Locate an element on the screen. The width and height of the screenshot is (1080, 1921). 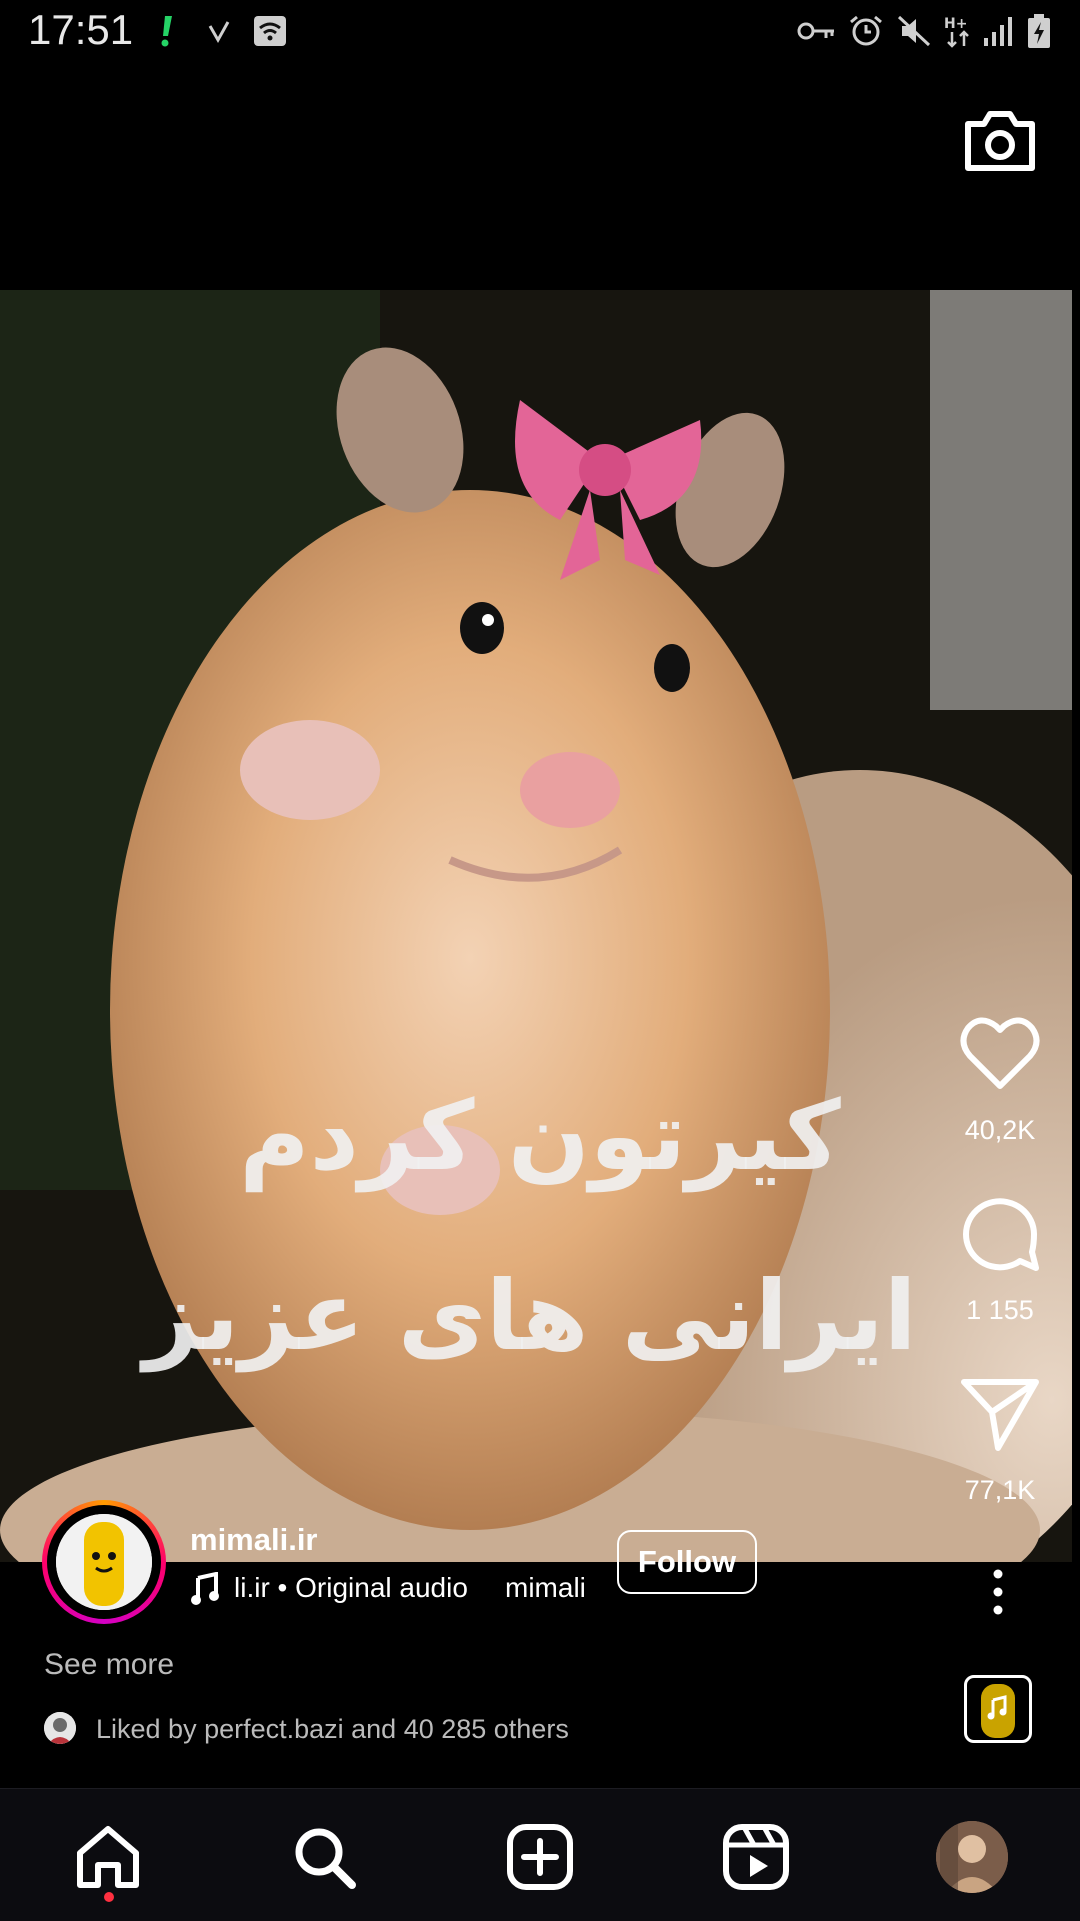
audio-tag: mimali is located at coordinates (545, 1587).